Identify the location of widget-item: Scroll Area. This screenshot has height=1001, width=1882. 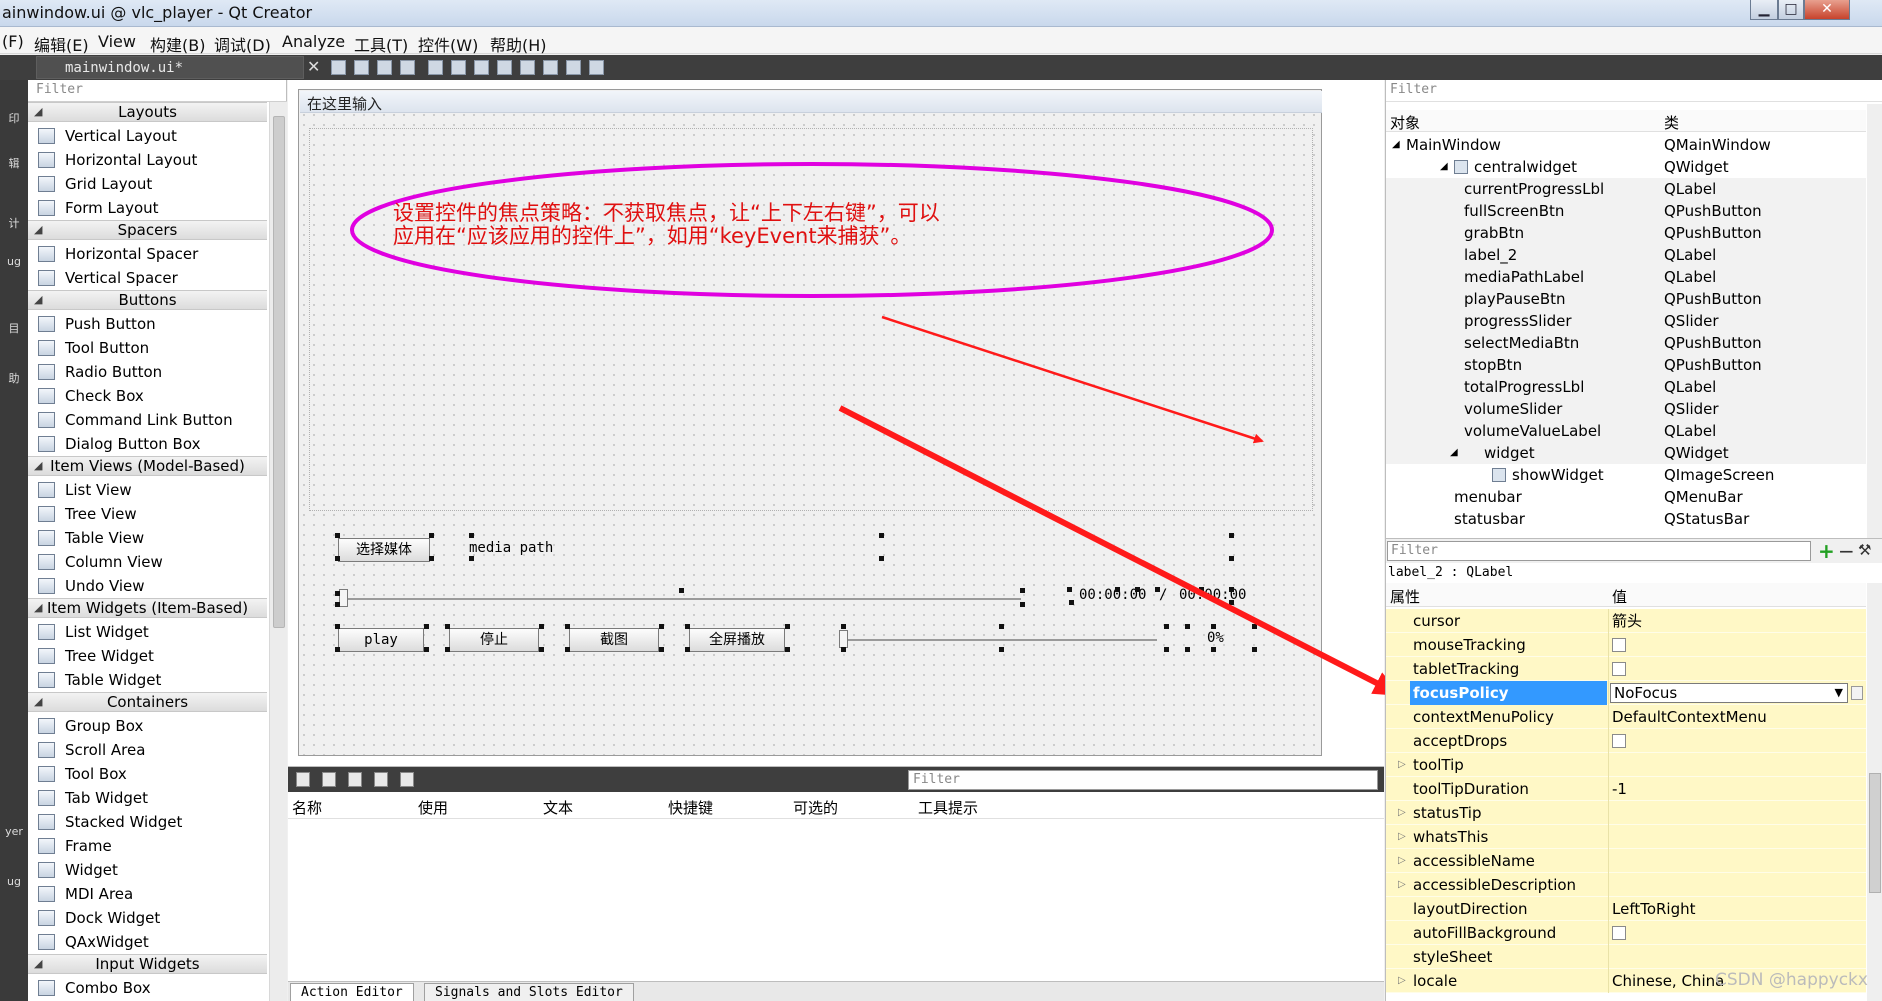
(147, 750).